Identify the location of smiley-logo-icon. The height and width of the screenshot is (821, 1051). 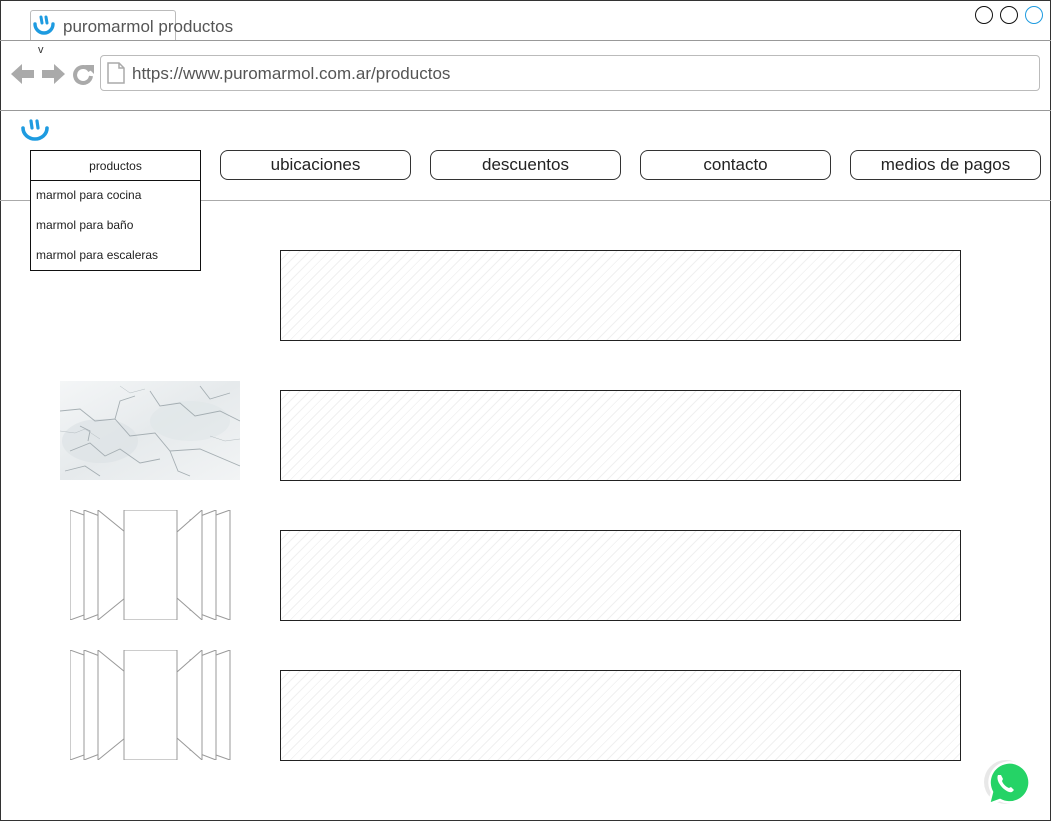
(35, 133).